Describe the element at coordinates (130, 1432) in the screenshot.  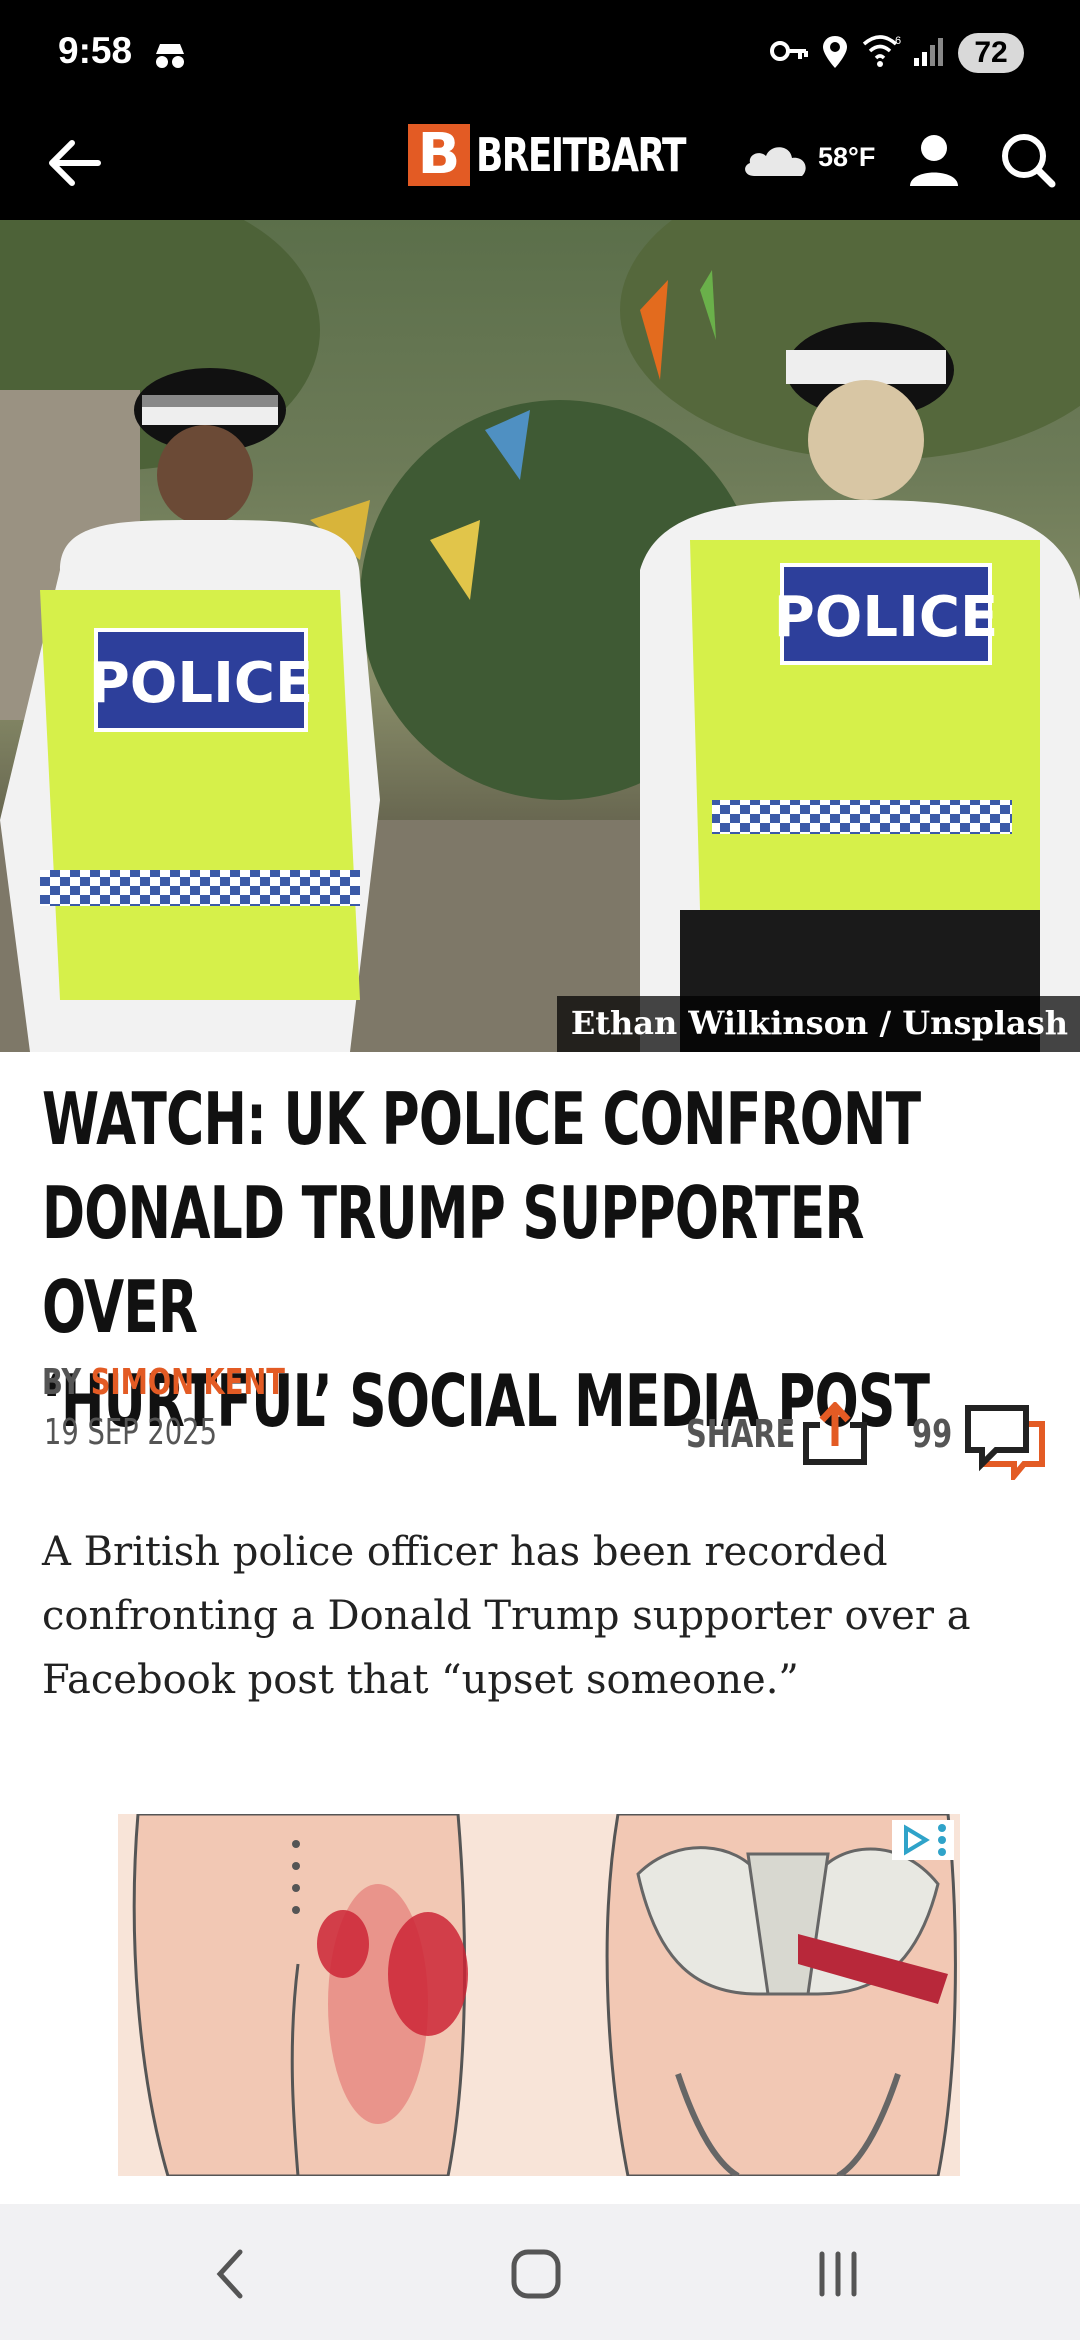
I see `publish-date: 19 SEP 2025` at that location.